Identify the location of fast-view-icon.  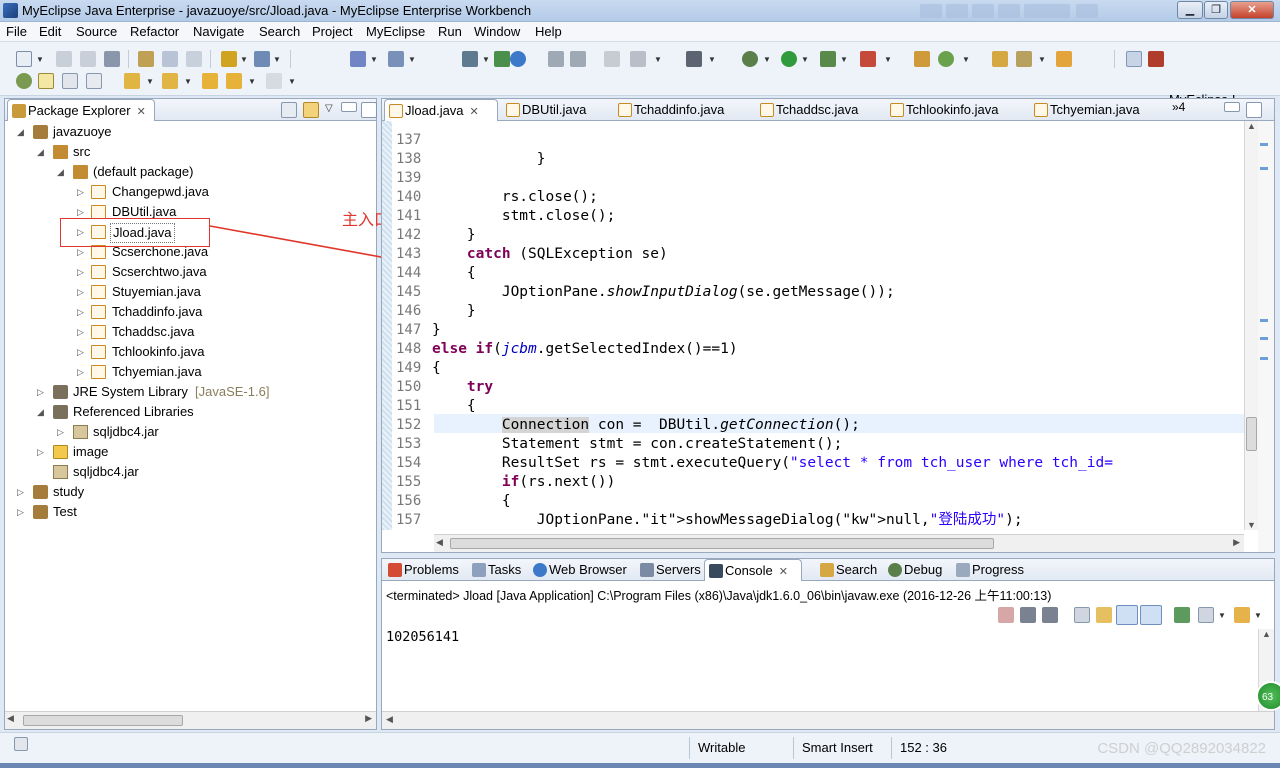
(21, 744).